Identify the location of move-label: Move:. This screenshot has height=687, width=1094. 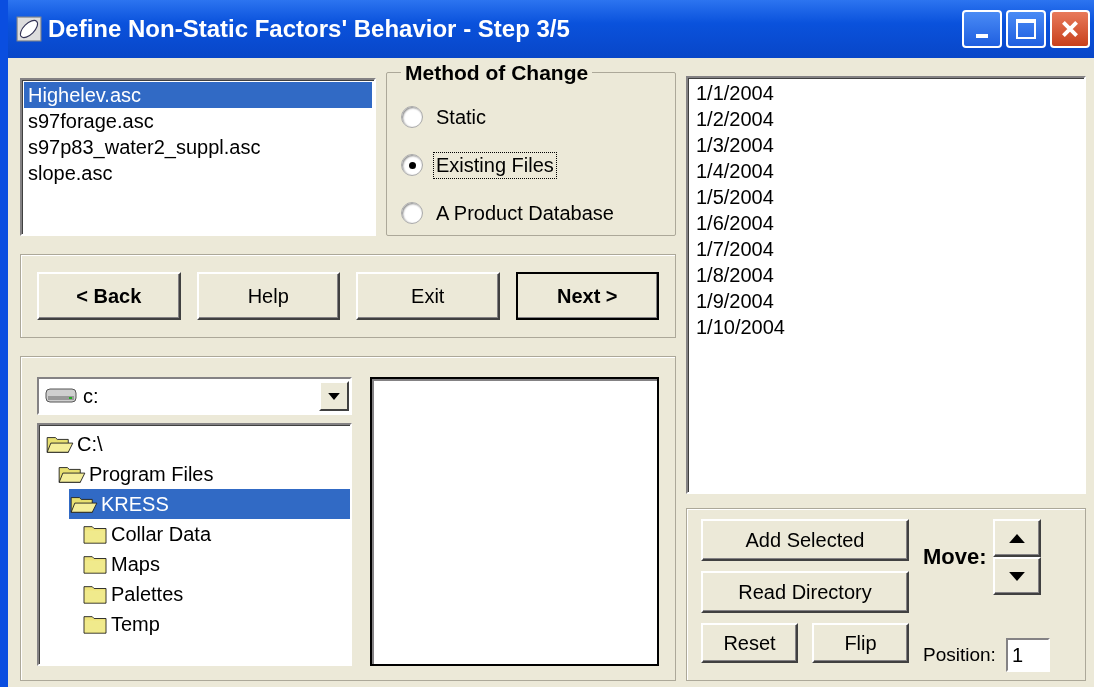
(955, 557).